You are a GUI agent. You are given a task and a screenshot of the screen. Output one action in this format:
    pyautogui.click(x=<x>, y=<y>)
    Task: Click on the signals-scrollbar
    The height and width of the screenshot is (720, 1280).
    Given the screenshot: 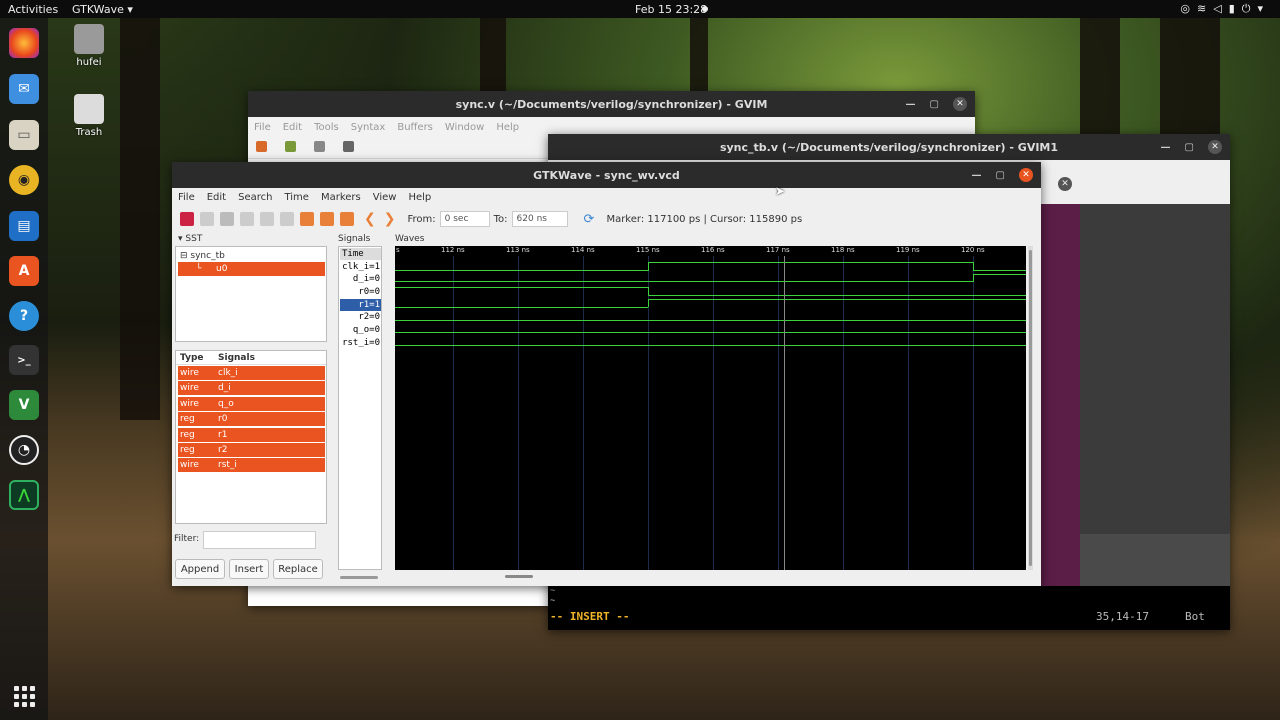 What is the action you would take?
    pyautogui.click(x=359, y=577)
    